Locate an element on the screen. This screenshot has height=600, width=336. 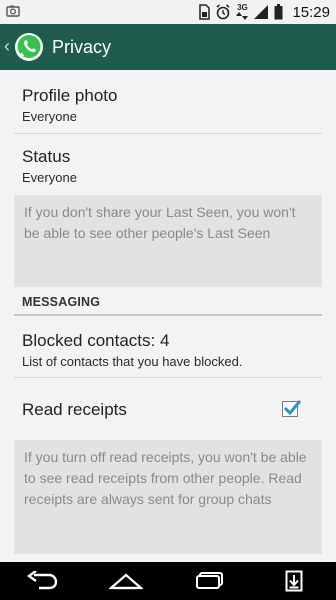
recent-apps-icon is located at coordinates (209, 580).